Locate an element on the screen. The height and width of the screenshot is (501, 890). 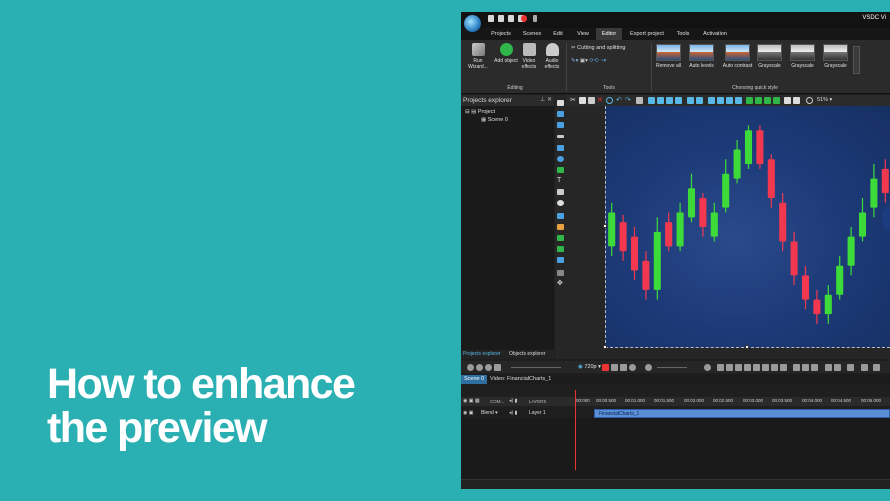
zoom-out-icon is located at coordinates (479, 367).